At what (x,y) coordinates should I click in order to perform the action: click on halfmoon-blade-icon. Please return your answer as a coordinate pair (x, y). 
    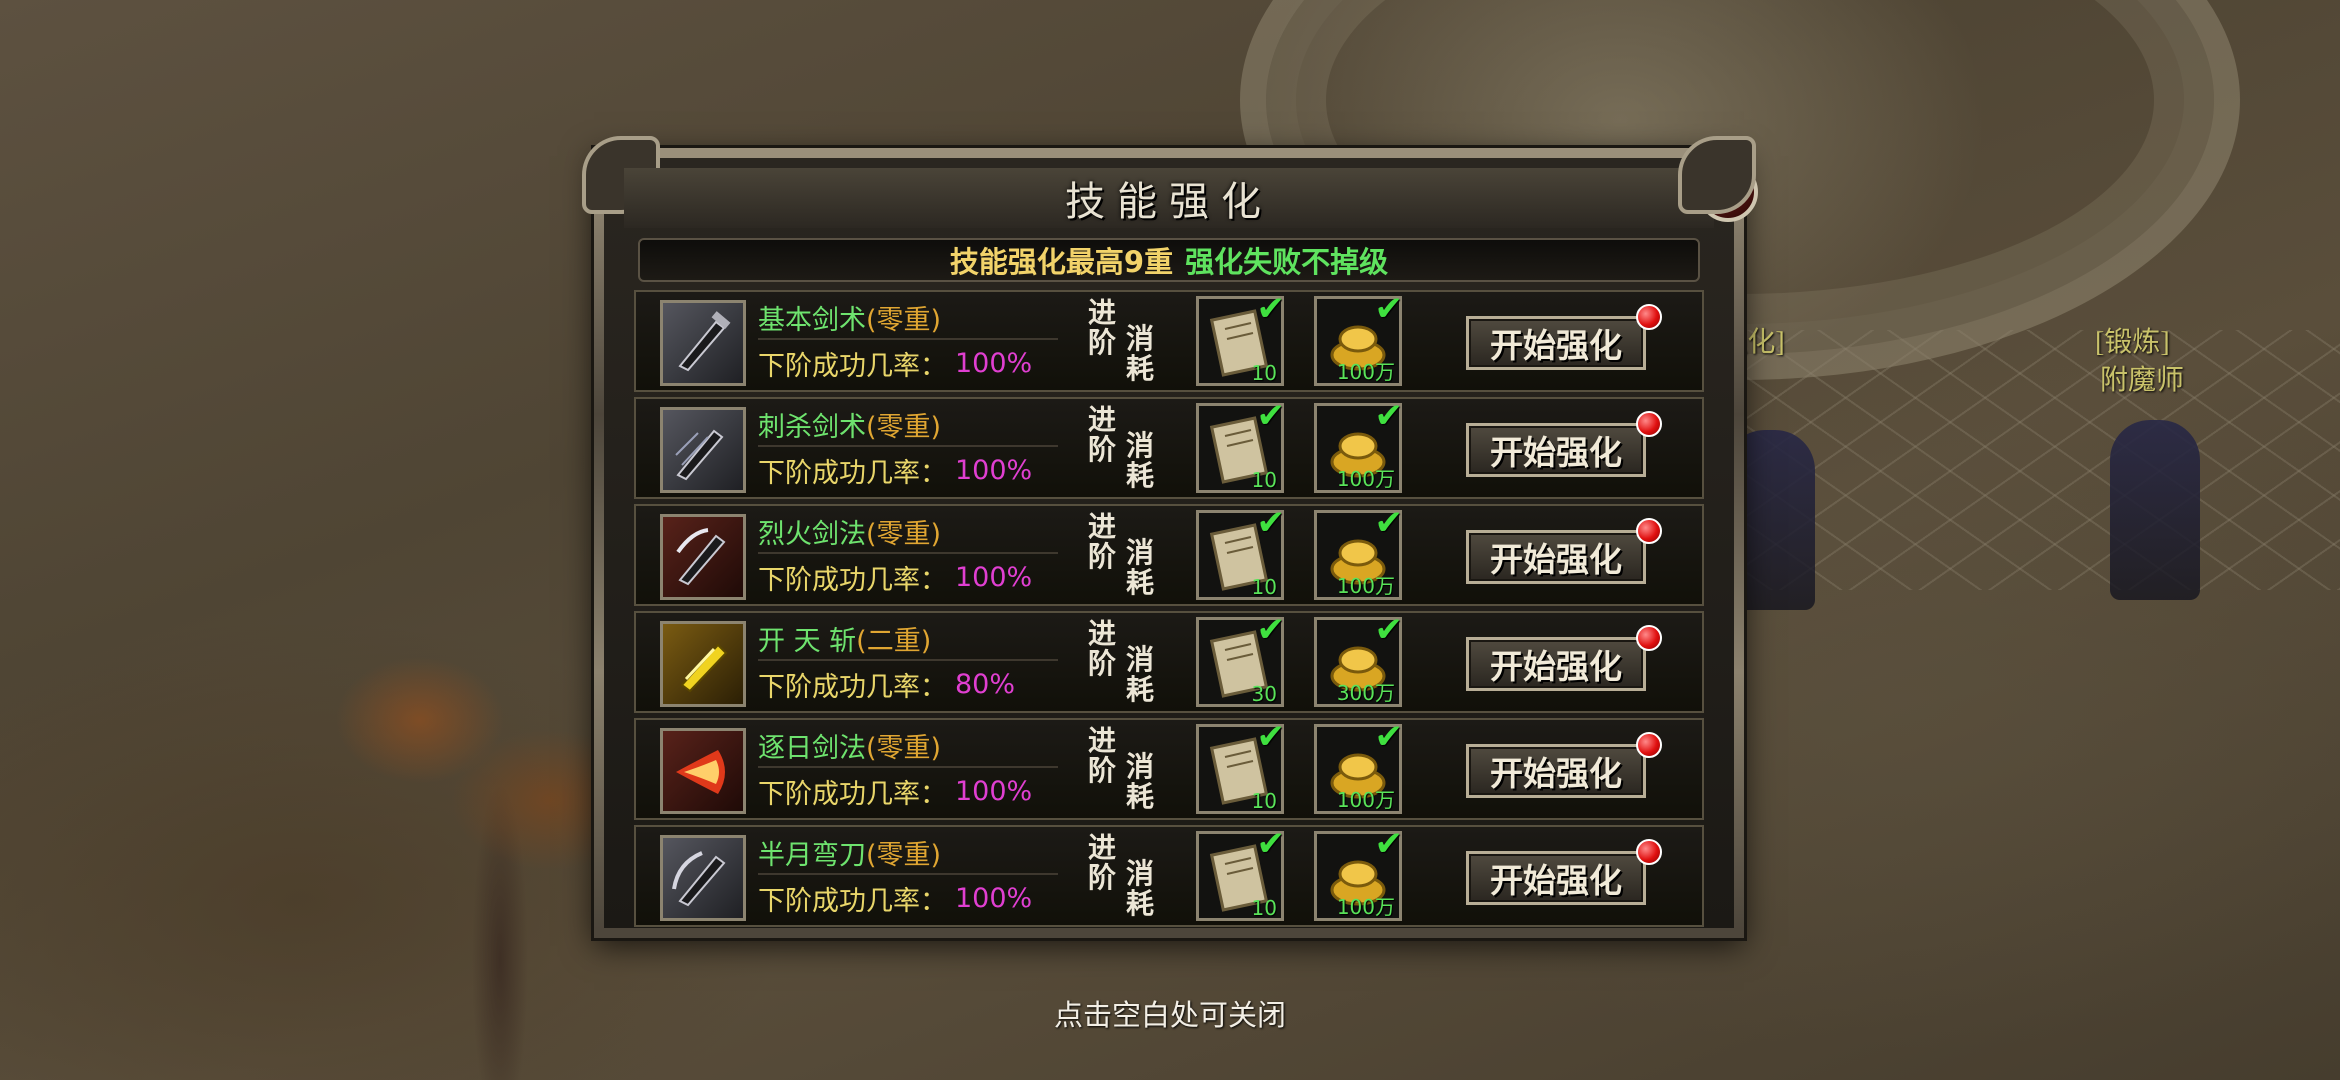
    Looking at the image, I should click on (703, 878).